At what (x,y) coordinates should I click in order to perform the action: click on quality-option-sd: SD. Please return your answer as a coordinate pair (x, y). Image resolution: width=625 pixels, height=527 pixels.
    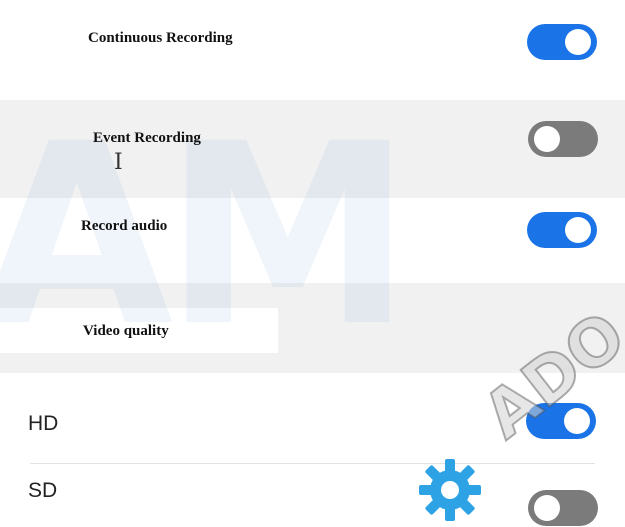
    Looking at the image, I should click on (312, 495).